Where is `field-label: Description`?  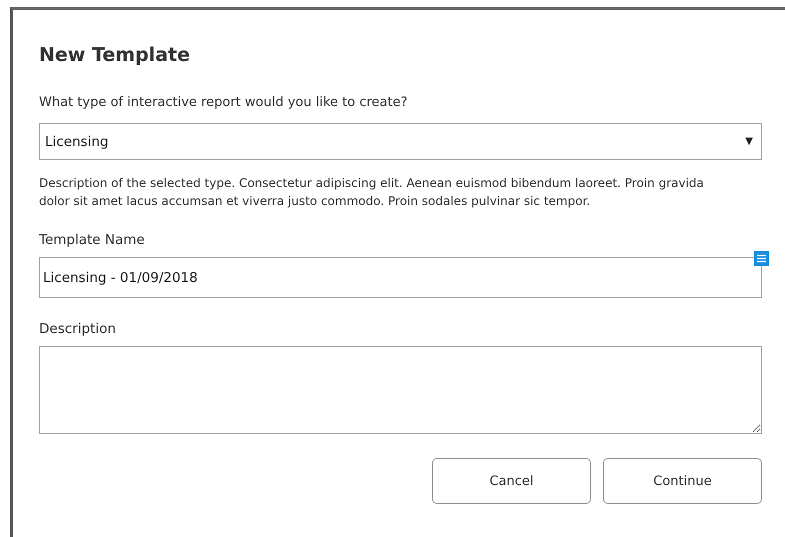
field-label: Description is located at coordinates (78, 329).